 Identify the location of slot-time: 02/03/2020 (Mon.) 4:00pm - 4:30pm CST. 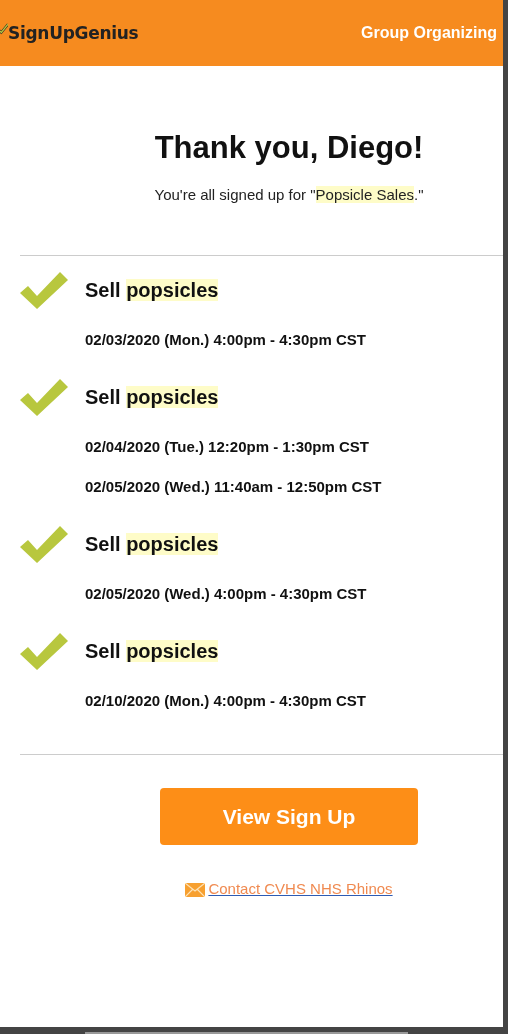
(226, 340).